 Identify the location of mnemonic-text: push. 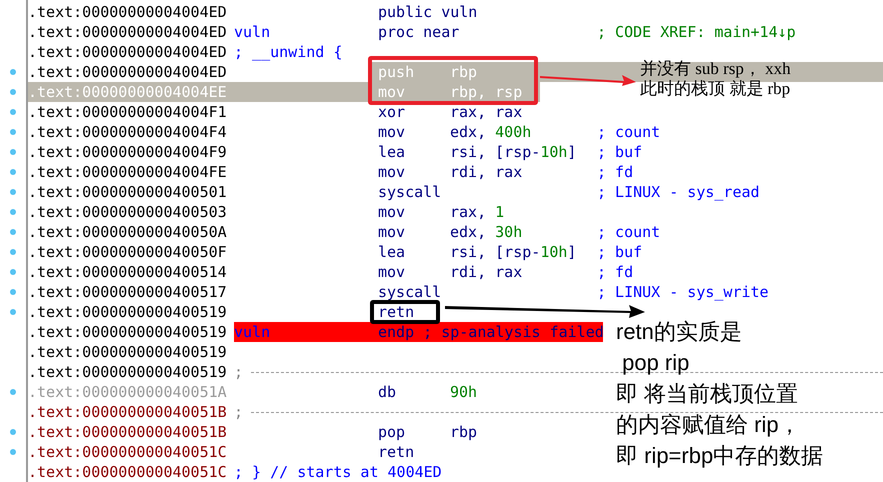
(396, 72).